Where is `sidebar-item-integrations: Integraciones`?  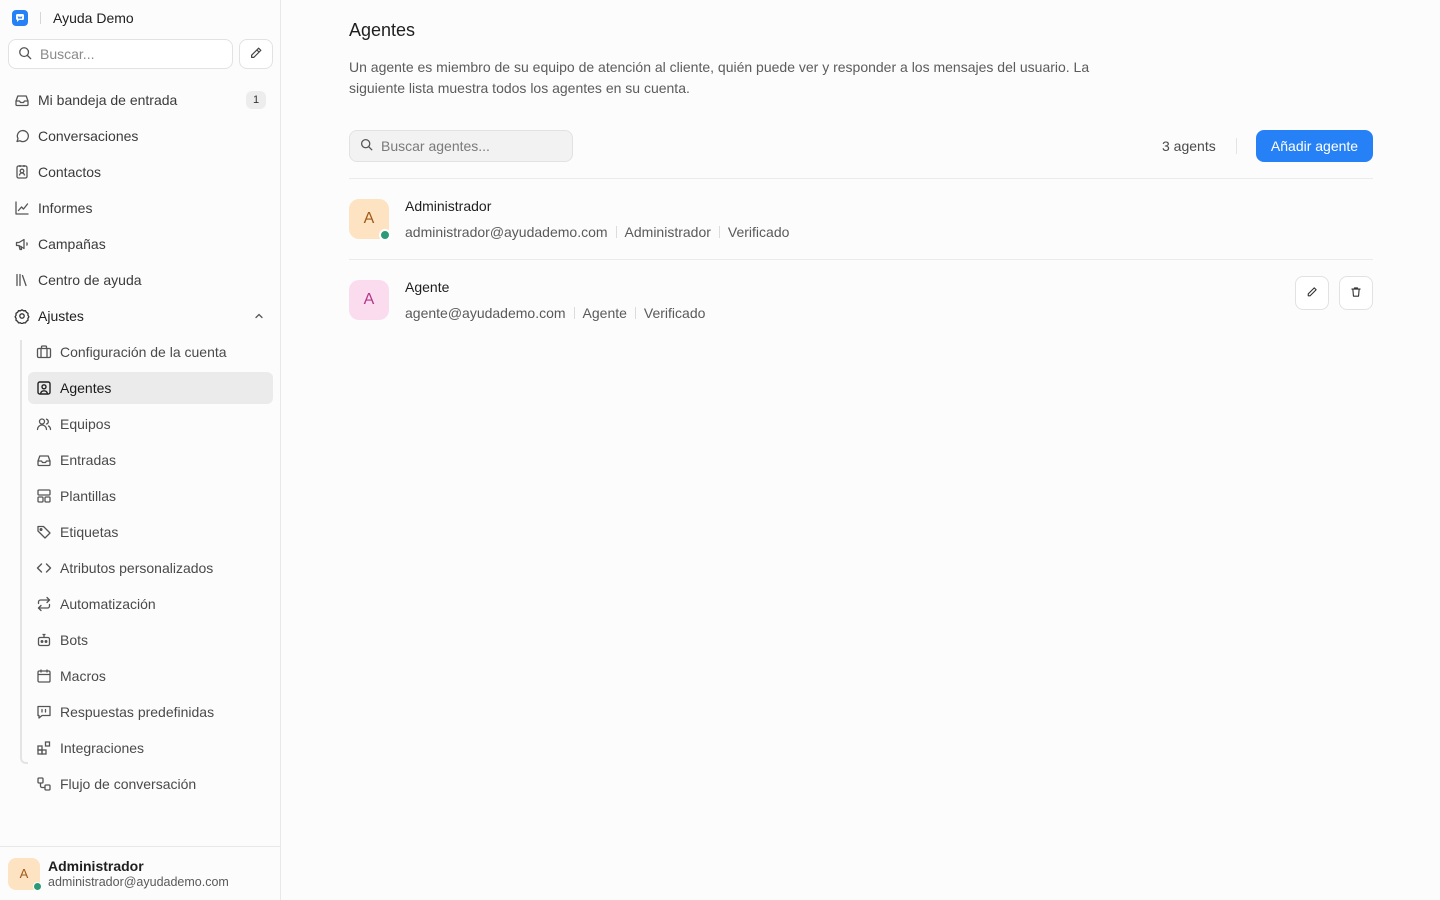
sidebar-item-integrations: Integraciones is located at coordinates (150, 748).